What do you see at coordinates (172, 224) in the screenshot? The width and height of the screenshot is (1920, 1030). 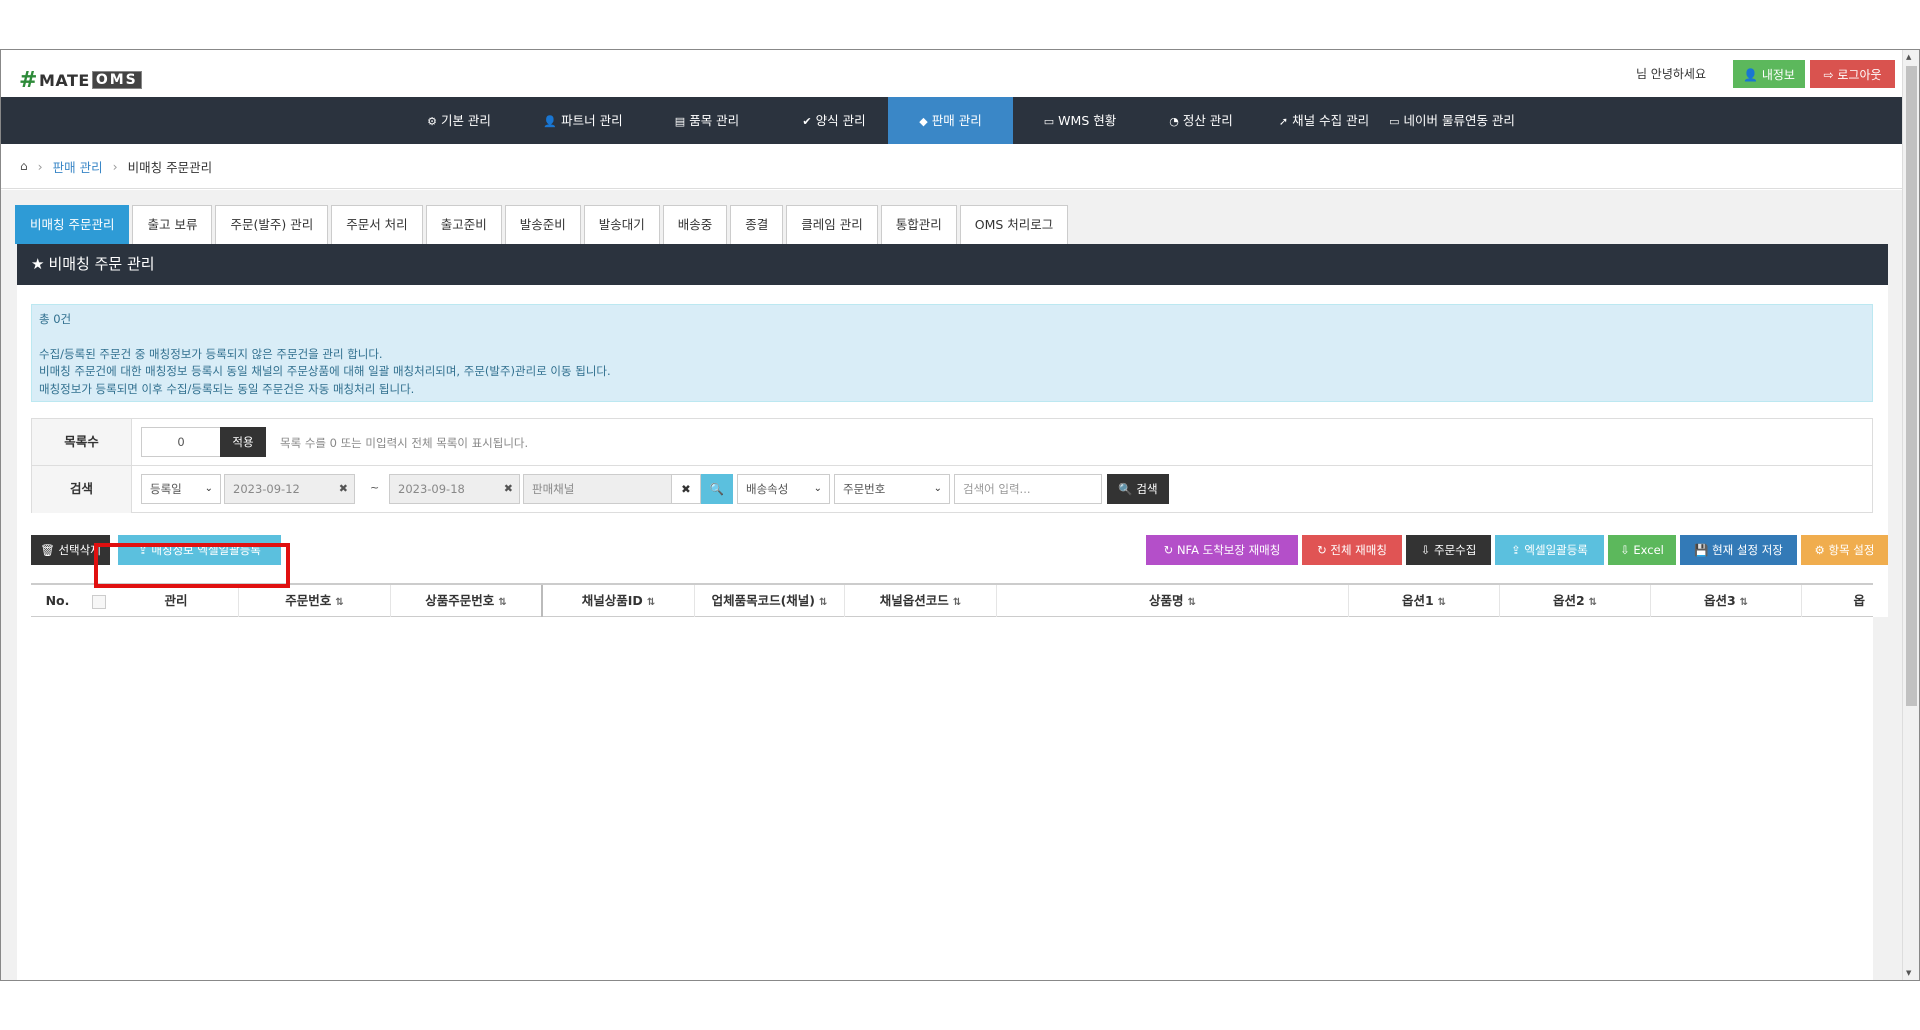 I see `tab-shipment-hold: 출고 보류` at bounding box center [172, 224].